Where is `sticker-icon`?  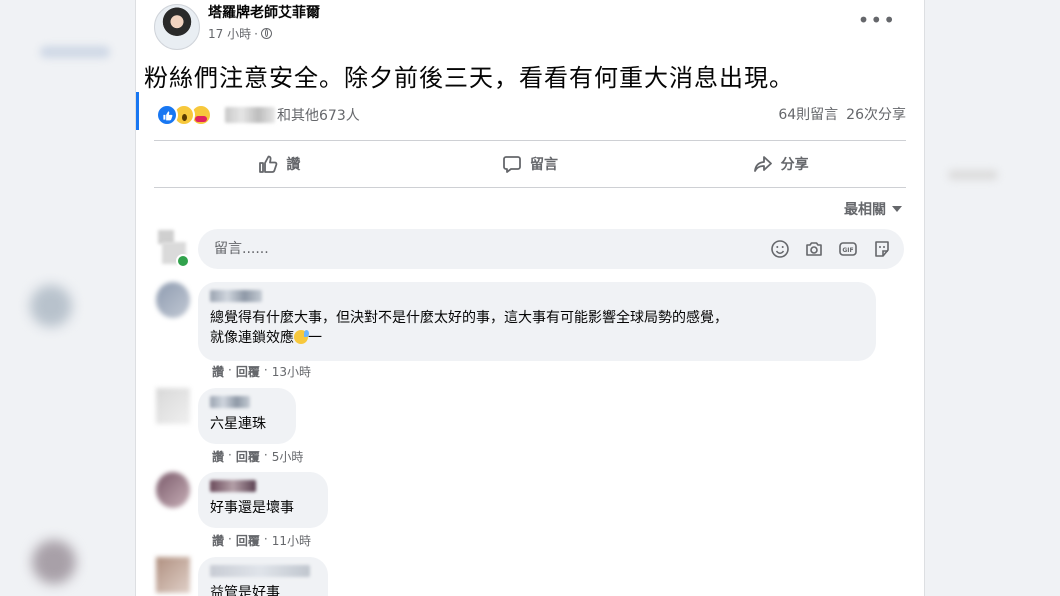
sticker-icon is located at coordinates (882, 249).